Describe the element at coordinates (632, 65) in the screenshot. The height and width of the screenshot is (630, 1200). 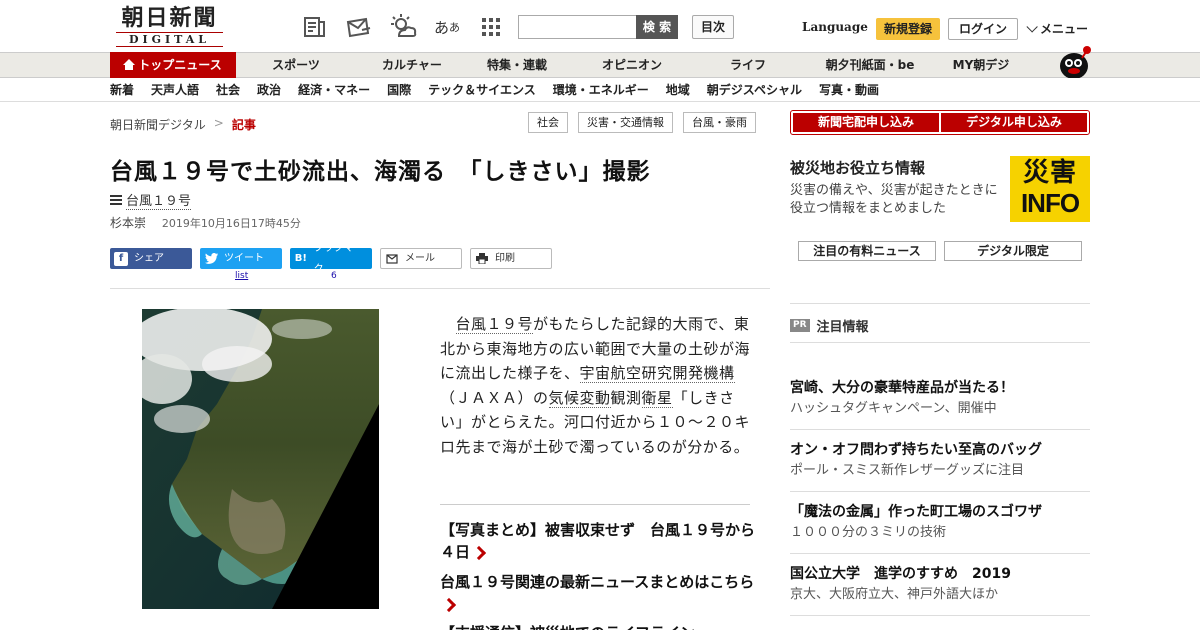
I see `nav-opinion: オピニオン` at that location.